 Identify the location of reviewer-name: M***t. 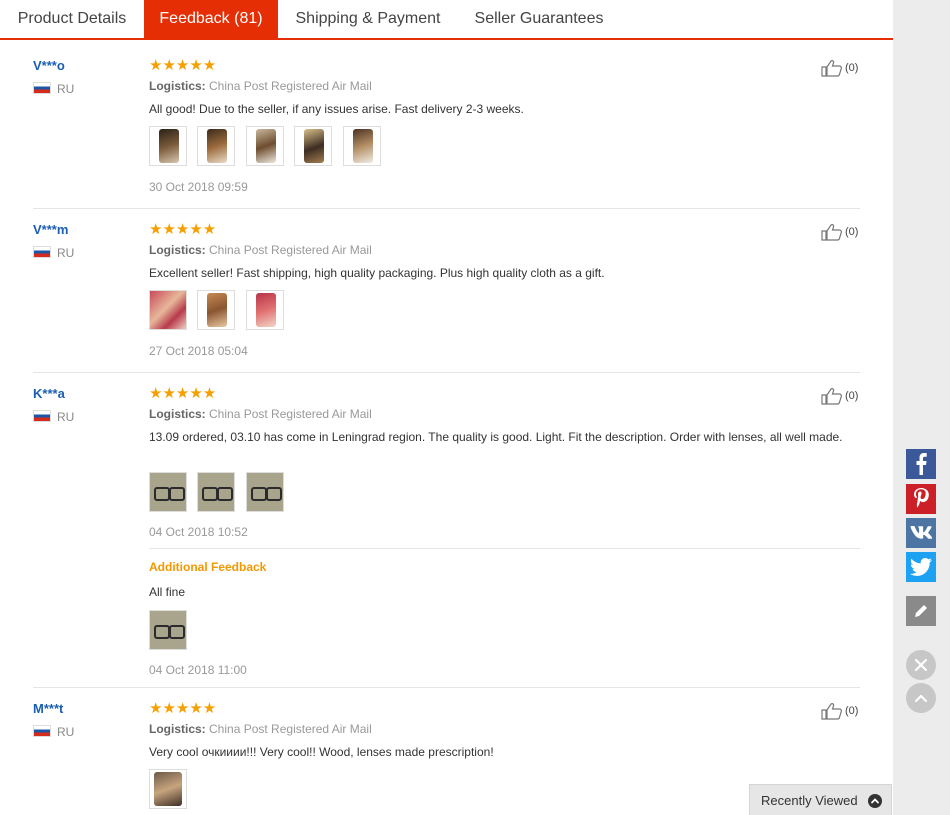
(48, 708).